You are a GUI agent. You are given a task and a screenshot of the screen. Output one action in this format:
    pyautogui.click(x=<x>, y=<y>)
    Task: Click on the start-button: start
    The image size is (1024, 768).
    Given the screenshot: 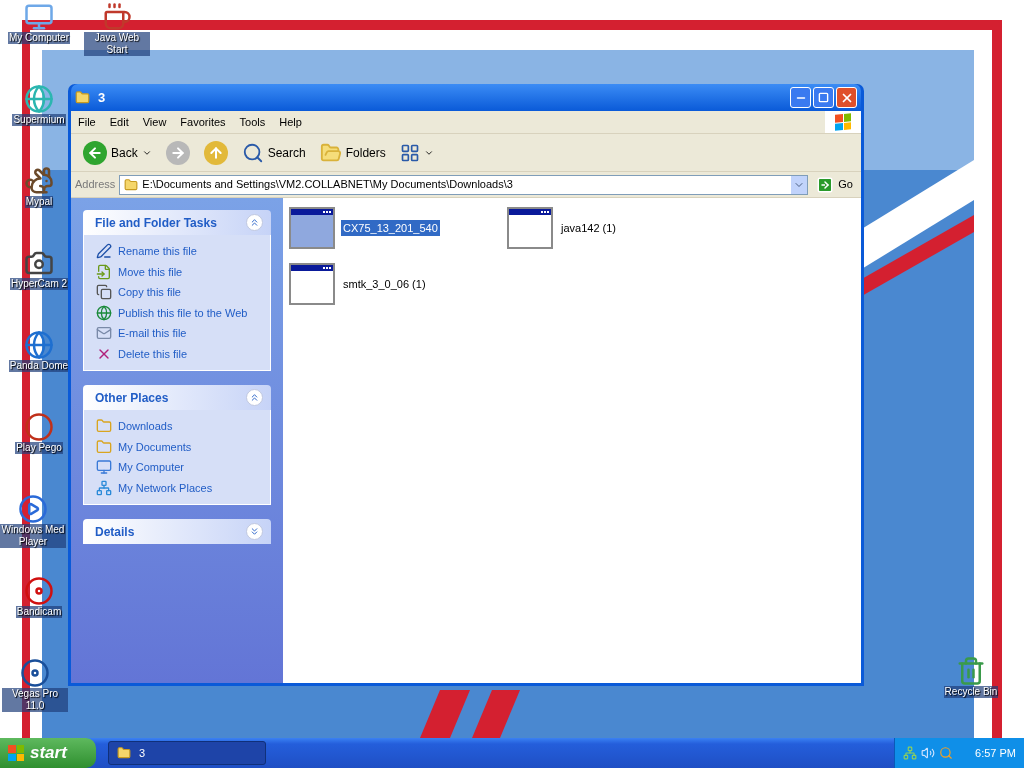 What is the action you would take?
    pyautogui.click(x=48, y=753)
    